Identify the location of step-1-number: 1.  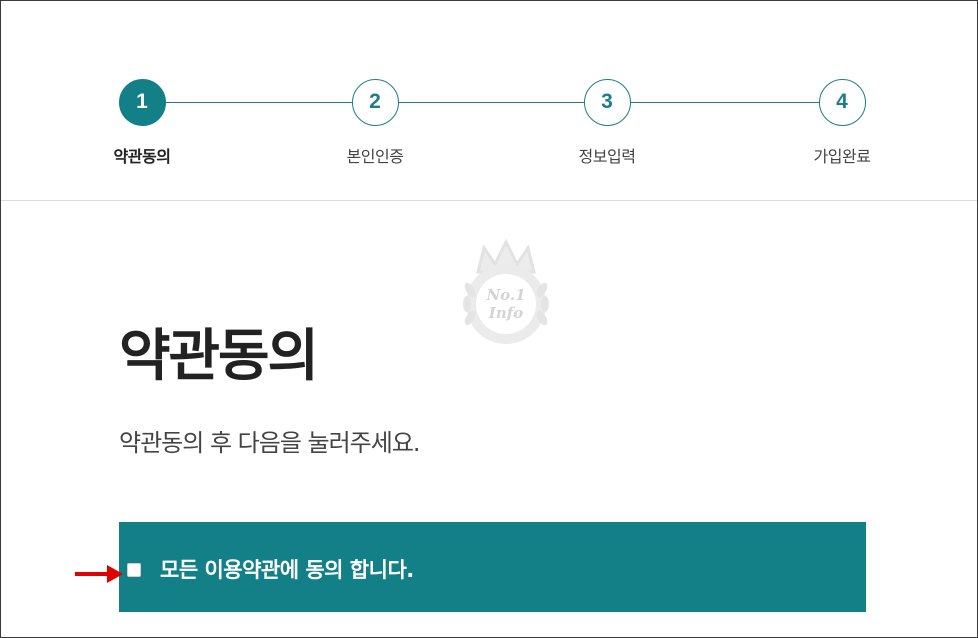
(142, 102).